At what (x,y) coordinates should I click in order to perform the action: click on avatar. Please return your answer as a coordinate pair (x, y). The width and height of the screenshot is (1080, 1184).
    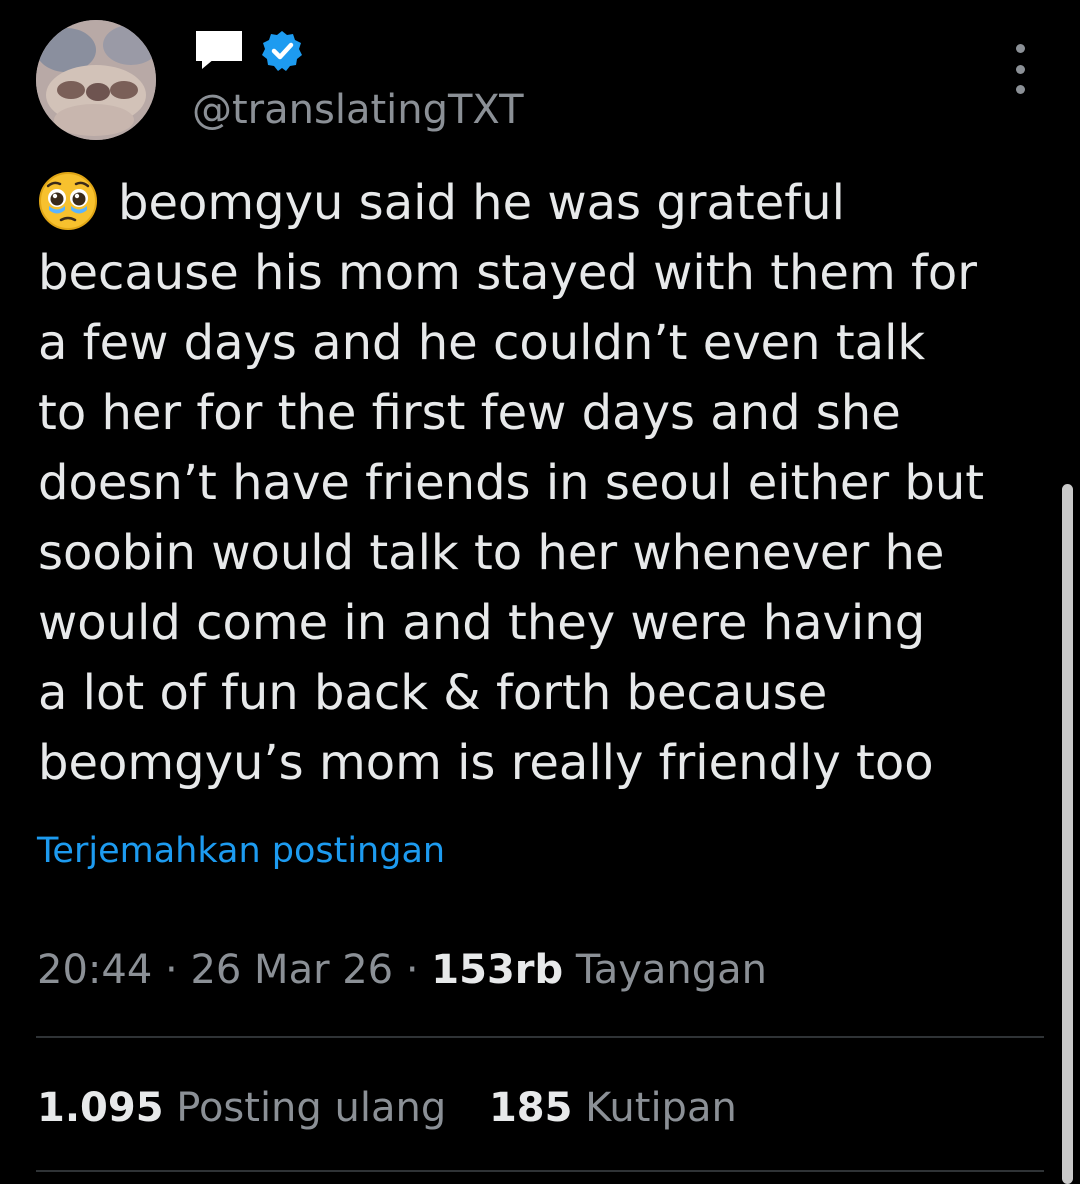
    Looking at the image, I should click on (96, 80).